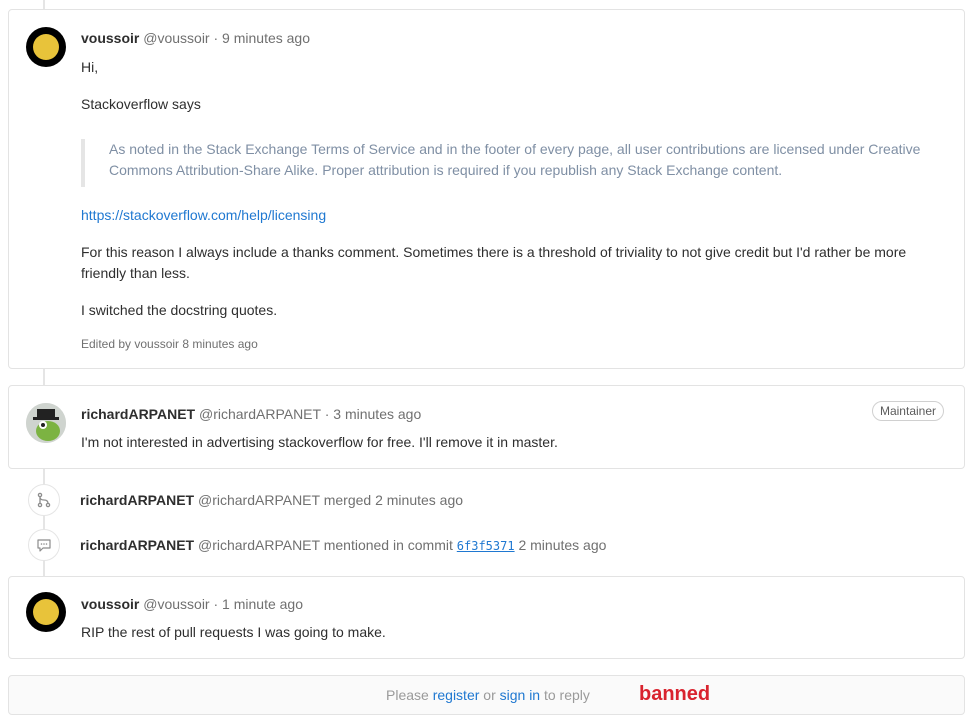  I want to click on merge-icon, so click(44, 500).